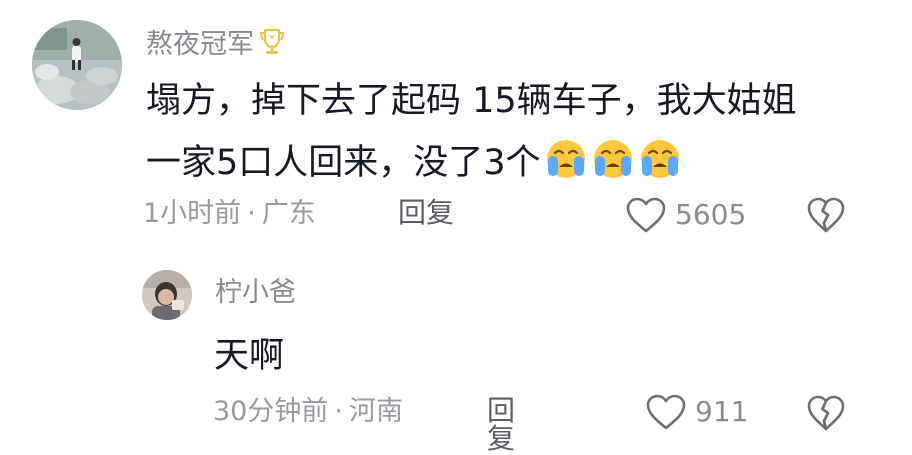  What do you see at coordinates (722, 411) in the screenshot?
I see `like-count: 911` at bounding box center [722, 411].